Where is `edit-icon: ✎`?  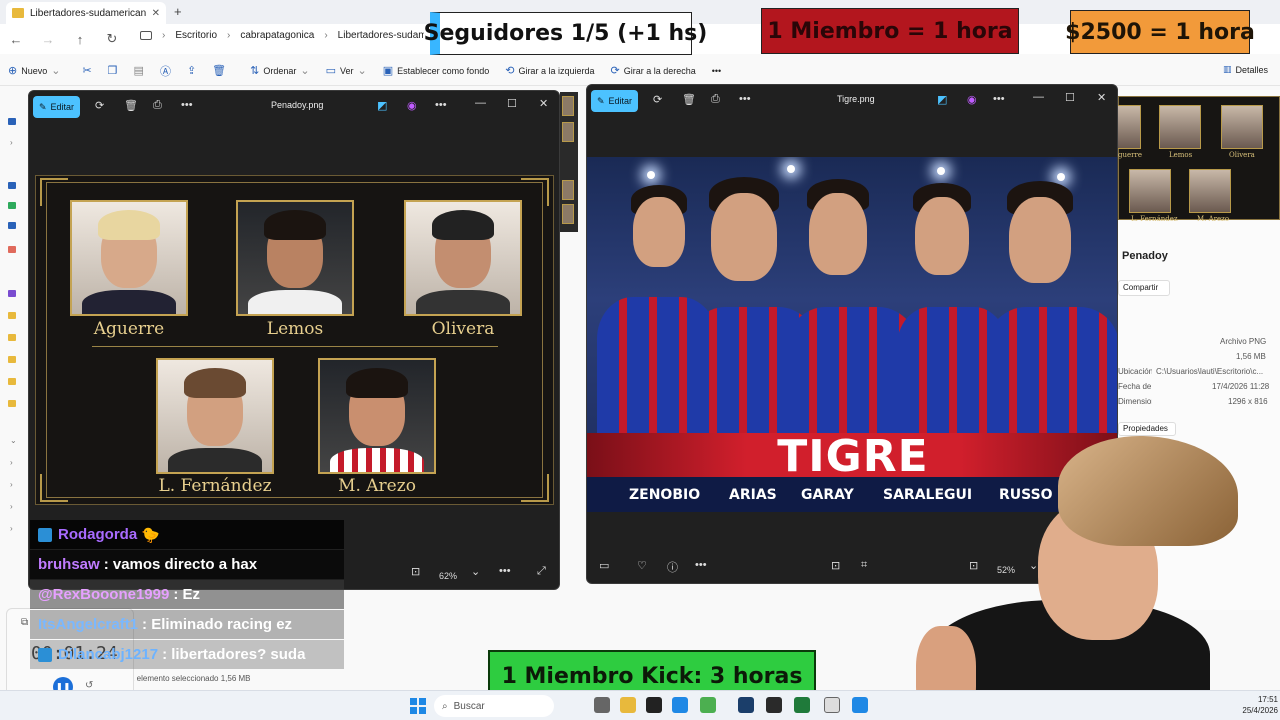
edit-icon: ✎ is located at coordinates (601, 100).